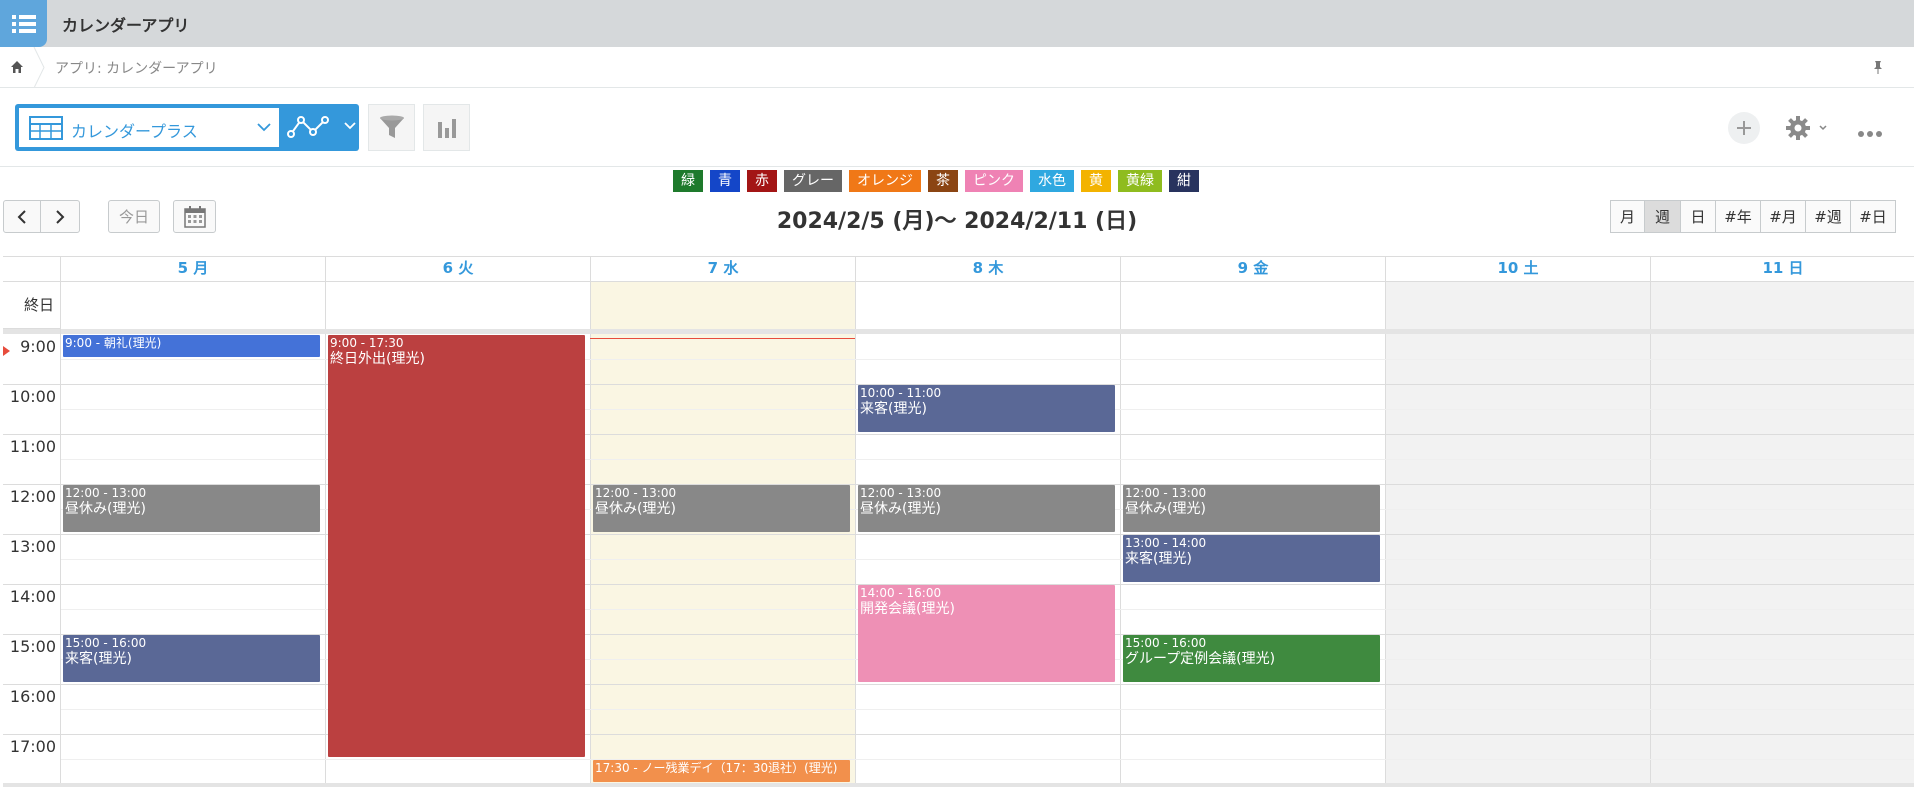 This screenshot has height=792, width=1914. What do you see at coordinates (264, 127) in the screenshot?
I see `chevron-down-icon` at bounding box center [264, 127].